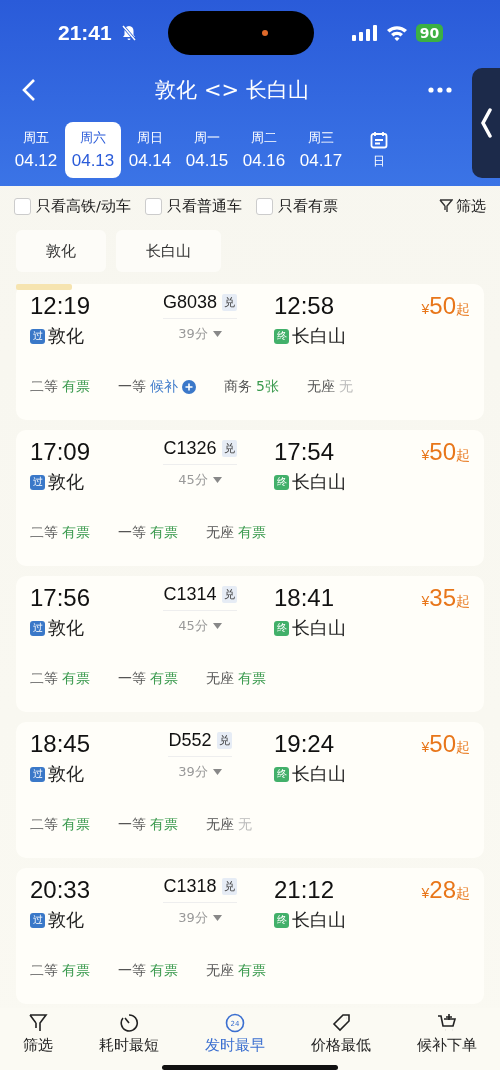 The width and height of the screenshot is (500, 1070). I want to click on train-card: 20:33 过 敦化 C1318 兑 39分 21:12 终 长白山 ¥28起 二等 有票 一等 有票 无座 有票, so click(250, 936).